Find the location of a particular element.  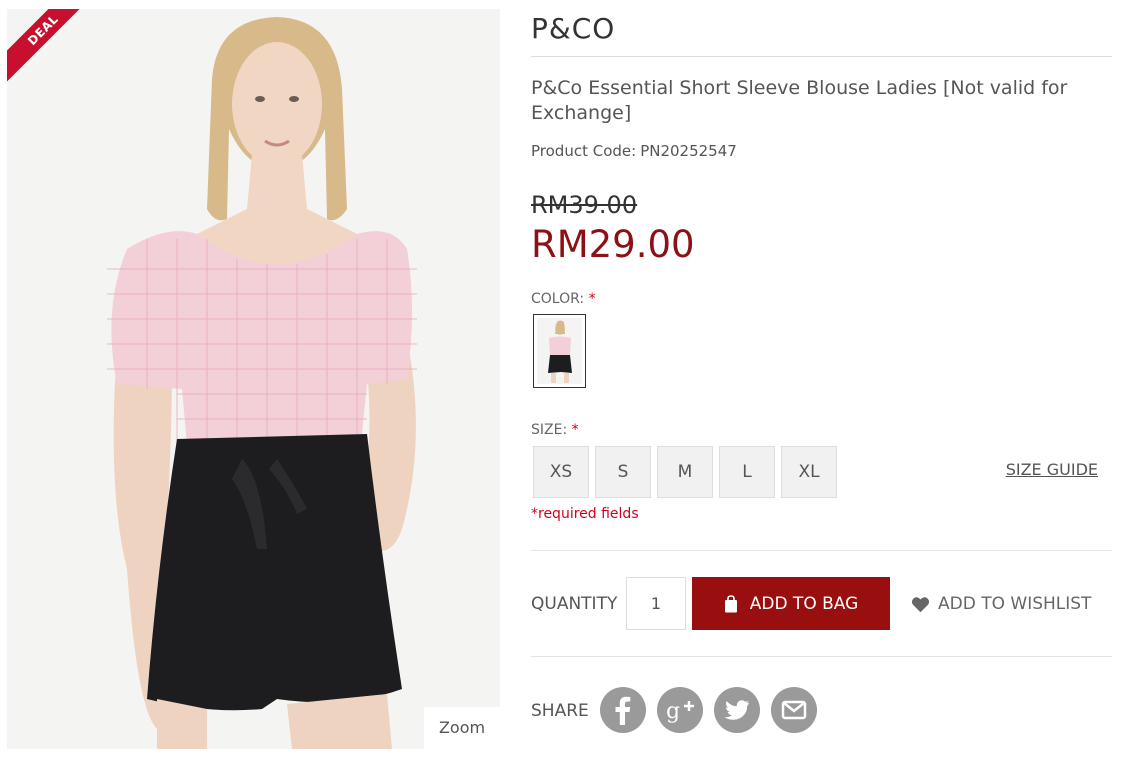

share-label: SHARE is located at coordinates (560, 711).